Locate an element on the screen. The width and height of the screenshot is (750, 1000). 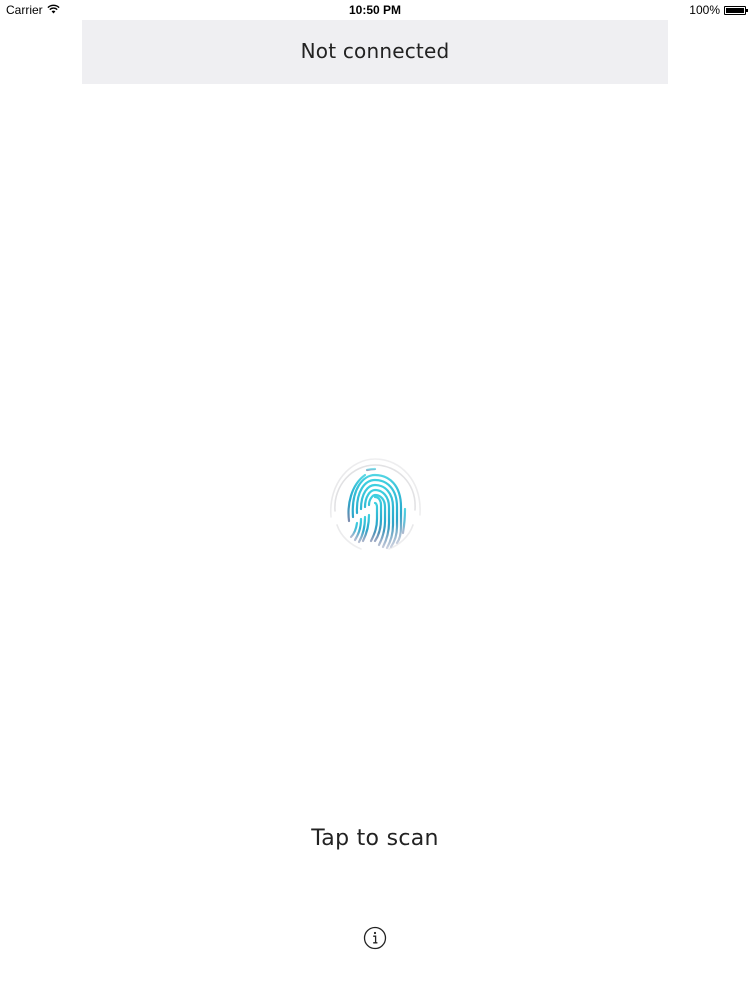
connection-status-title: Not connected is located at coordinates (375, 51).